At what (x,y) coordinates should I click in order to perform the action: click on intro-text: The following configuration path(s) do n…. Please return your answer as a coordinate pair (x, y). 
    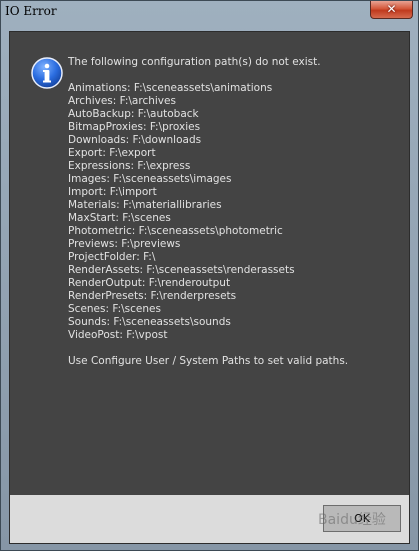
    Looking at the image, I should click on (194, 62).